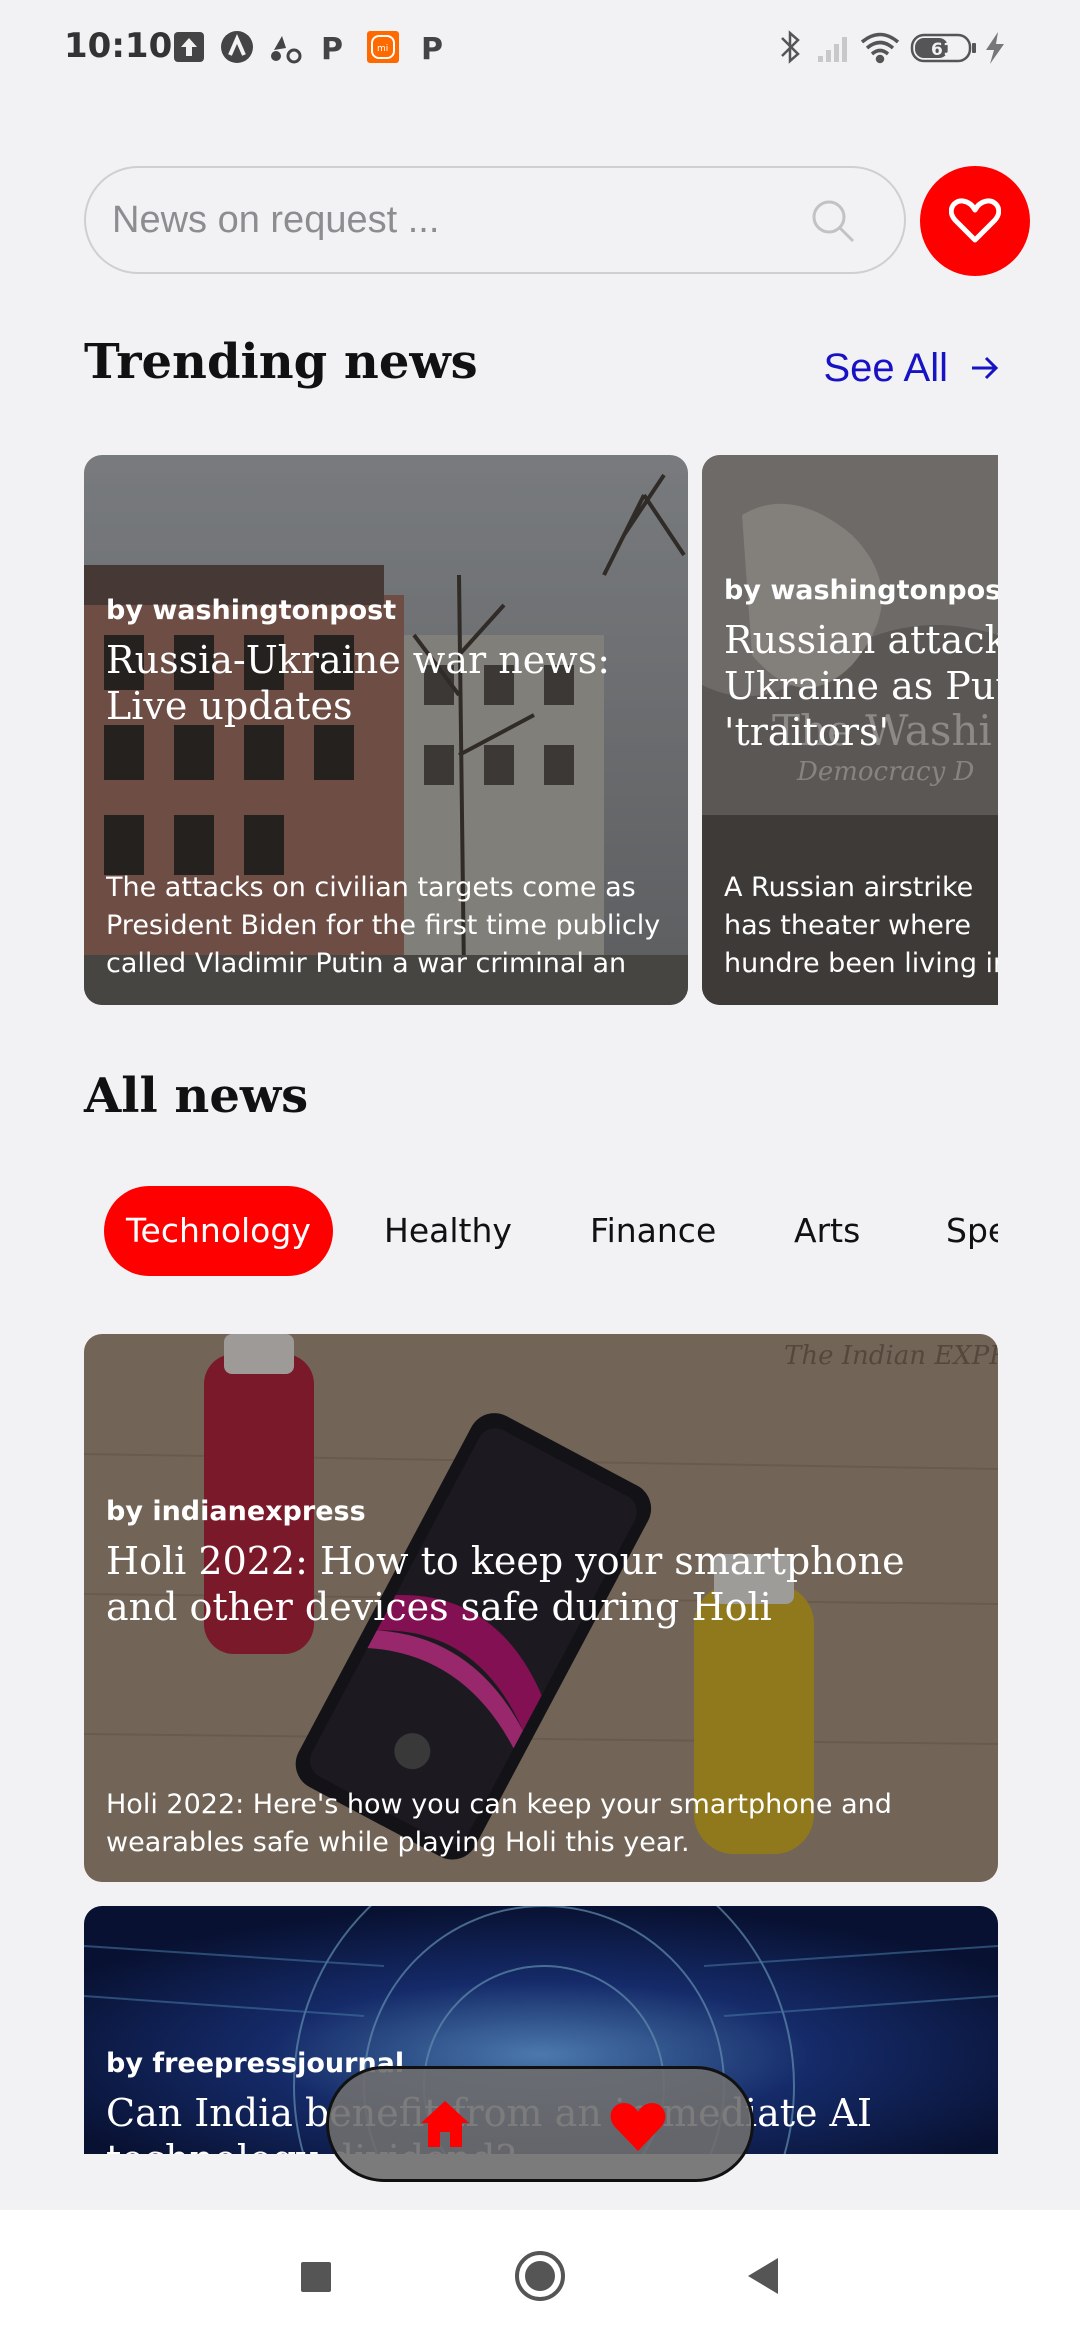 This screenshot has width=1080, height=2340. What do you see at coordinates (286, 50) in the screenshot?
I see `scooter-icon` at bounding box center [286, 50].